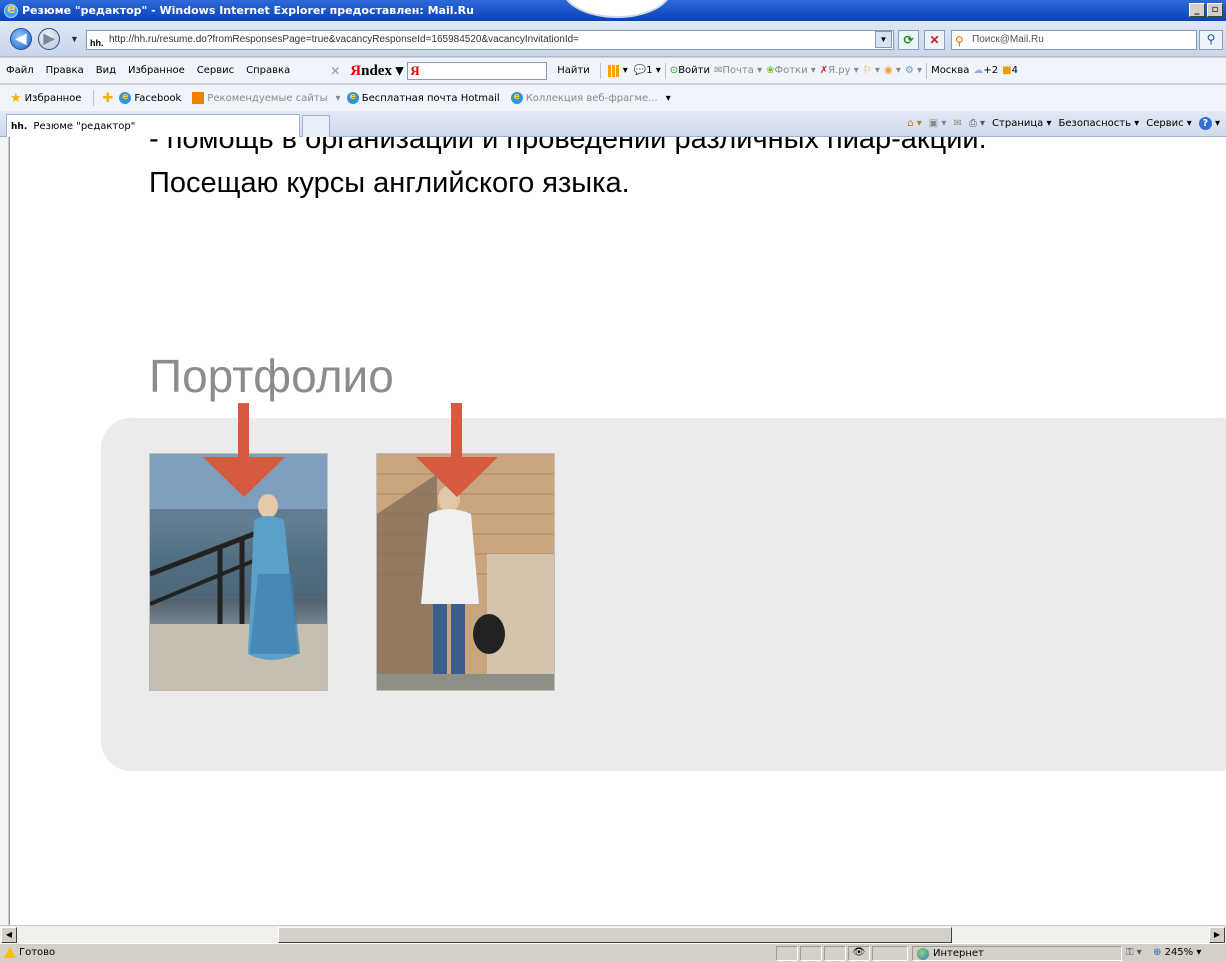 This screenshot has height=962, width=1226. I want to click on history-dropdown-icon: ▼, so click(74, 39).